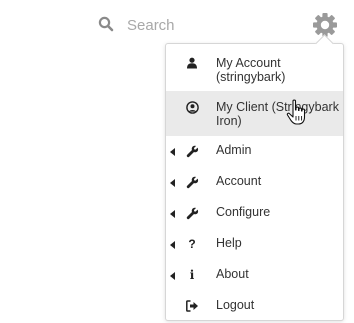 This screenshot has width=354, height=323. What do you see at coordinates (251, 70) in the screenshot?
I see `menu-item-label: My Account (stringybark)` at bounding box center [251, 70].